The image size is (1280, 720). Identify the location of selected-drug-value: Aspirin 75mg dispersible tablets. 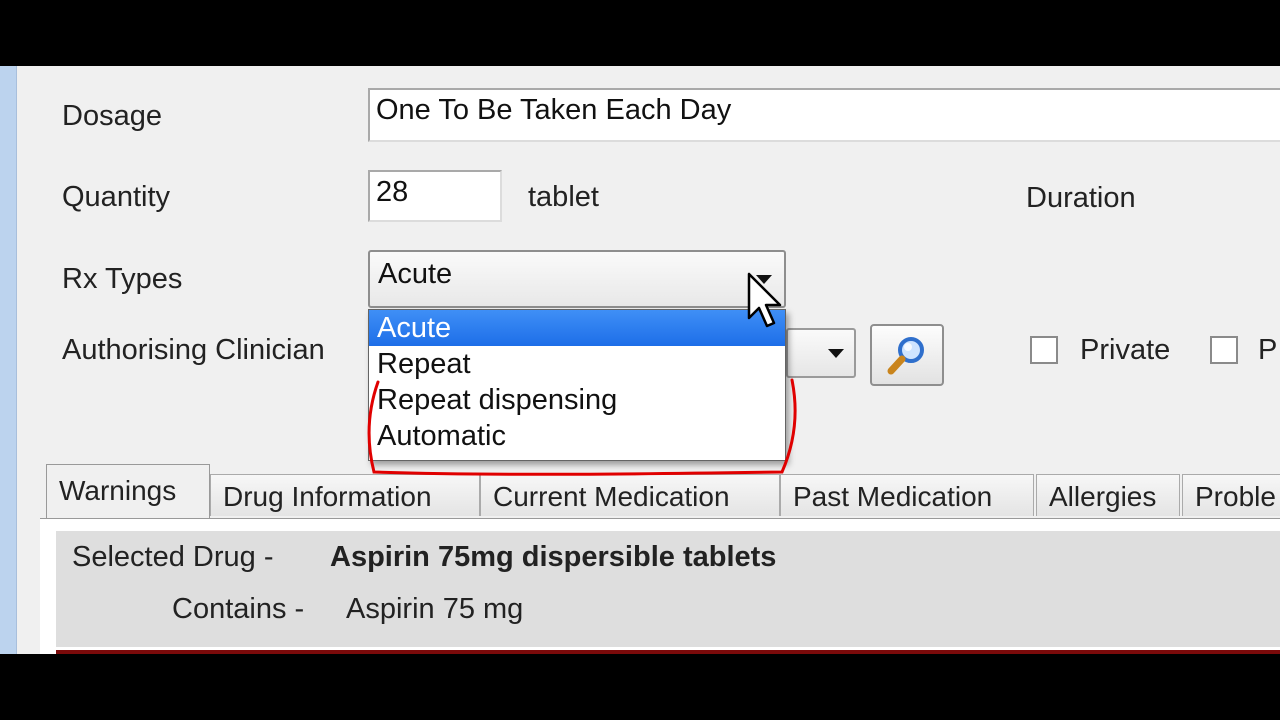
(553, 557).